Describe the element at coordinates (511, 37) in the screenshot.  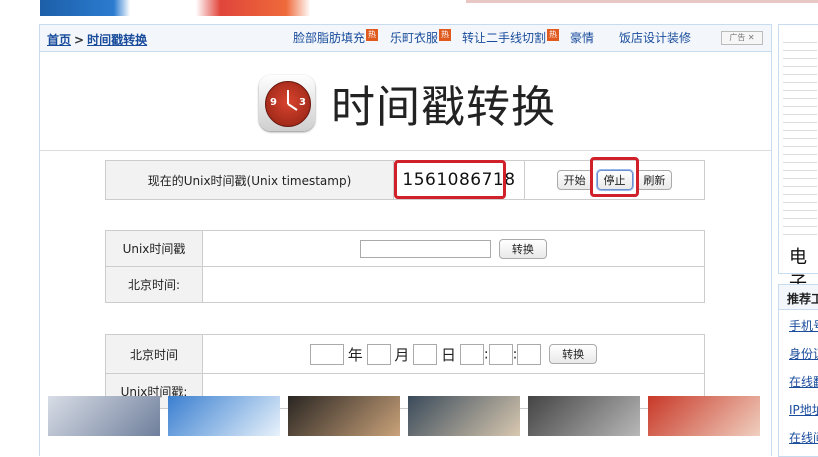
I see `ad-link-wire-cutting: 转让二手线切割热` at that location.